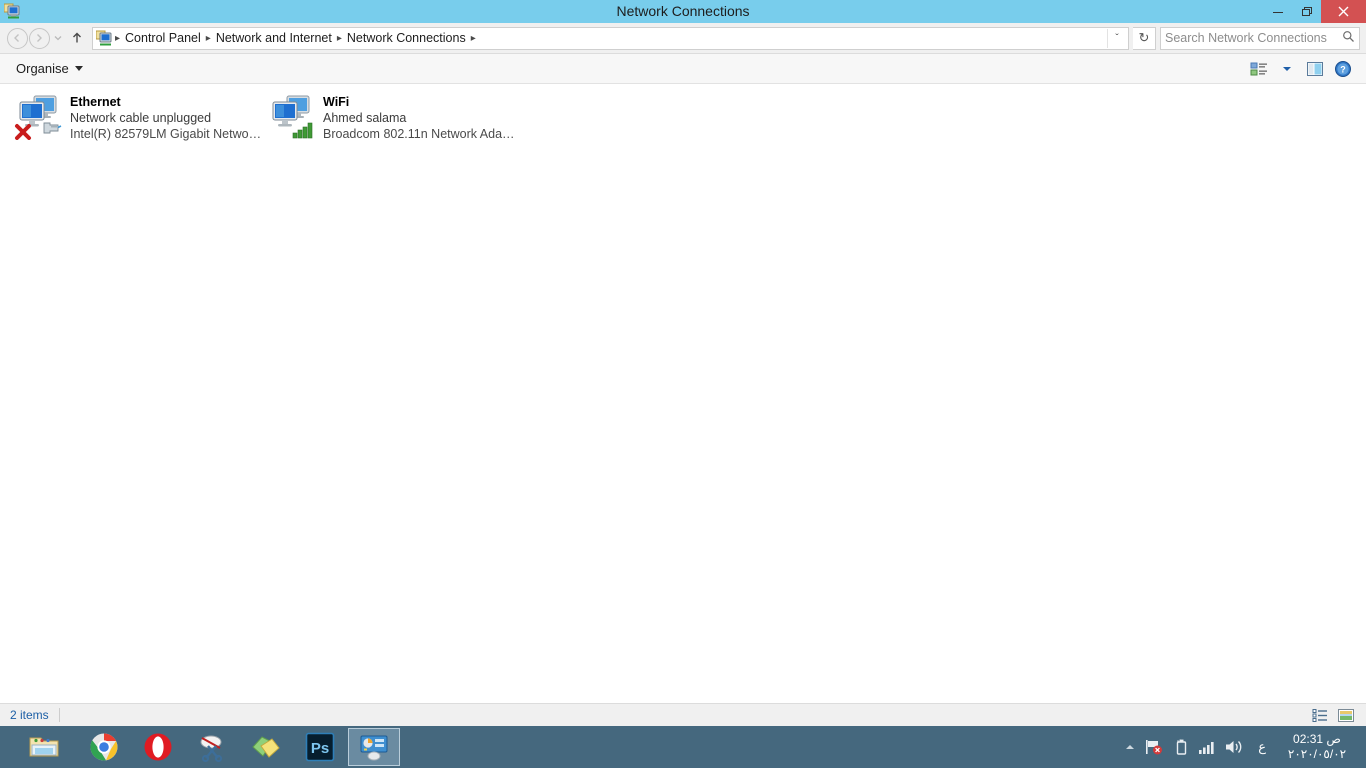  I want to click on title-bar: Network Connections, so click(683, 11).